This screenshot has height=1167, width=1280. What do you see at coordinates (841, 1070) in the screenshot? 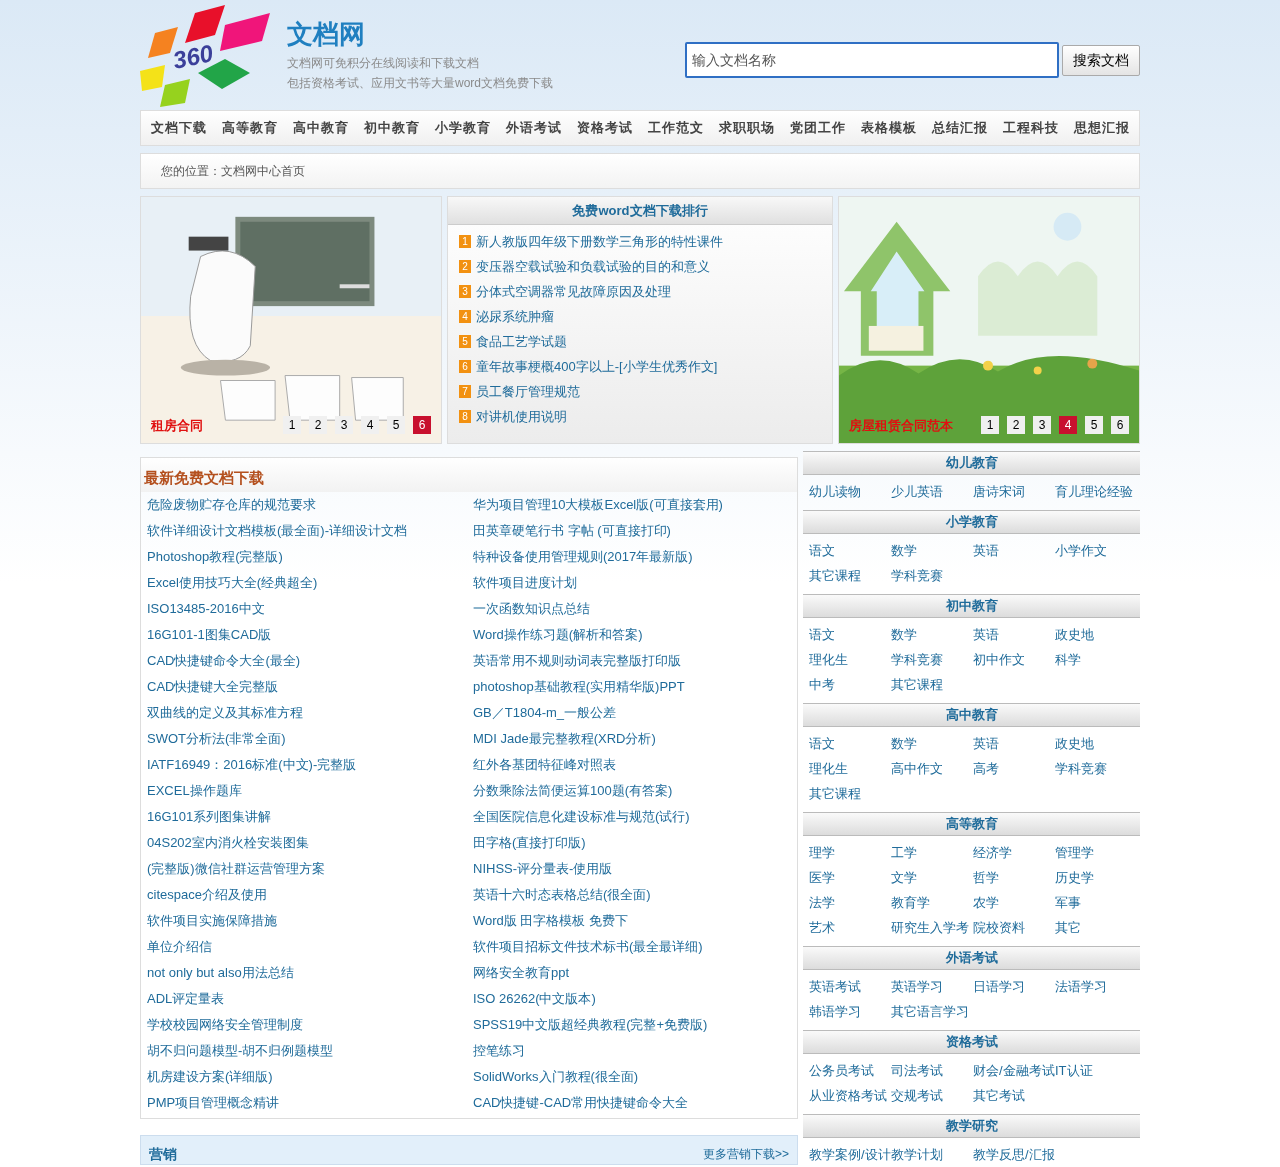
I see `category-link: 公务员考试` at bounding box center [841, 1070].